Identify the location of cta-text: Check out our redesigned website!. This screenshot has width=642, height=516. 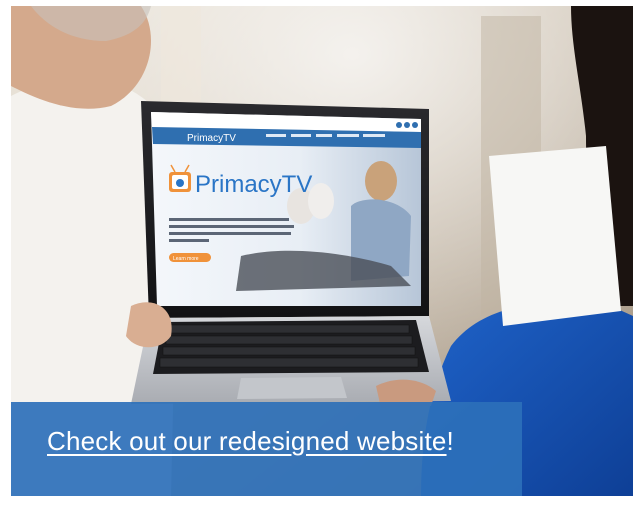
(250, 441).